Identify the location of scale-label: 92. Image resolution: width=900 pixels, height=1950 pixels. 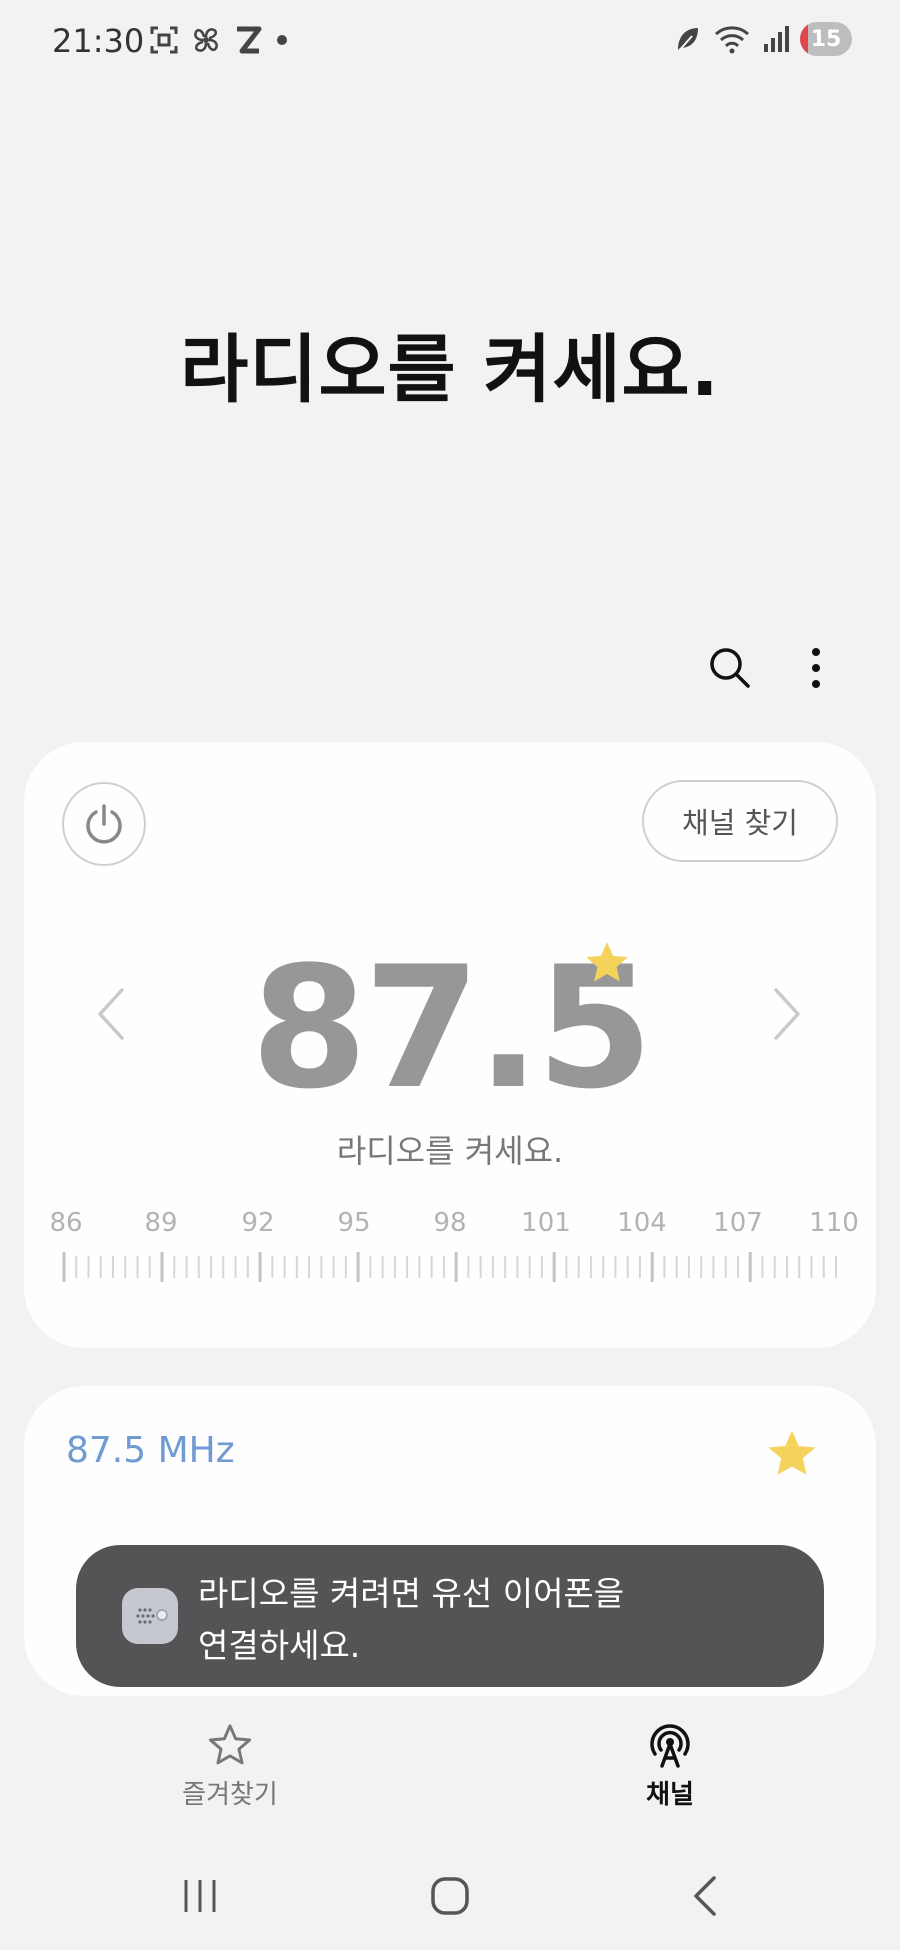
(258, 1223).